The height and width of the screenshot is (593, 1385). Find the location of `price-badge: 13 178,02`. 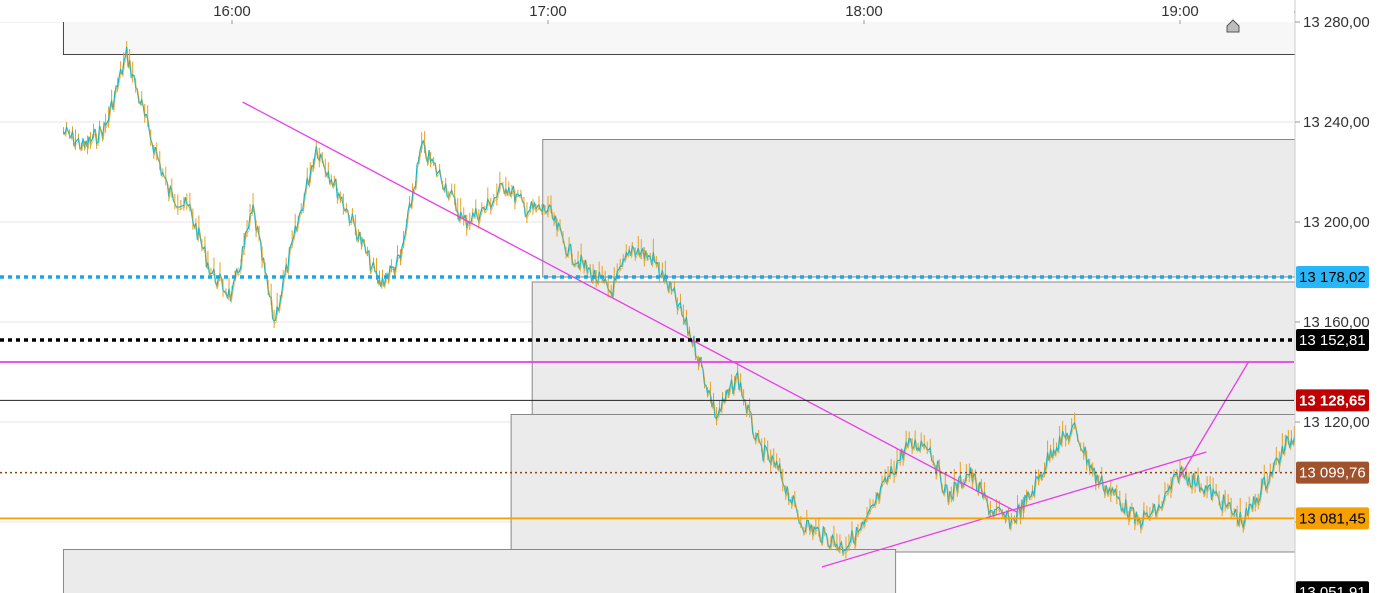

price-badge: 13 178,02 is located at coordinates (1332, 276).